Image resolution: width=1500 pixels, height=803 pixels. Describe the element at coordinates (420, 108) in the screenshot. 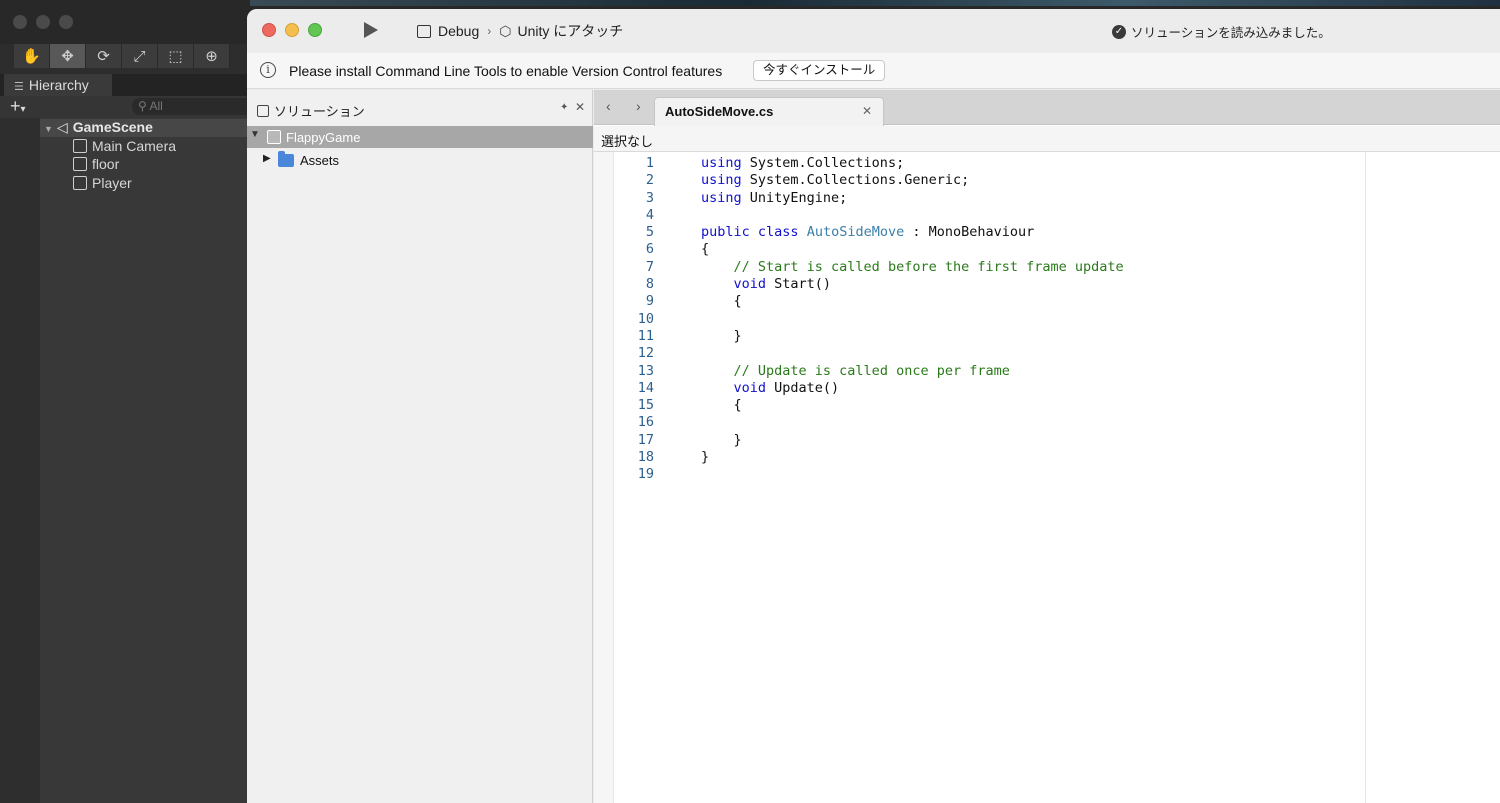

I see `solution-pane-header: ソリューション ✦ ✕` at that location.